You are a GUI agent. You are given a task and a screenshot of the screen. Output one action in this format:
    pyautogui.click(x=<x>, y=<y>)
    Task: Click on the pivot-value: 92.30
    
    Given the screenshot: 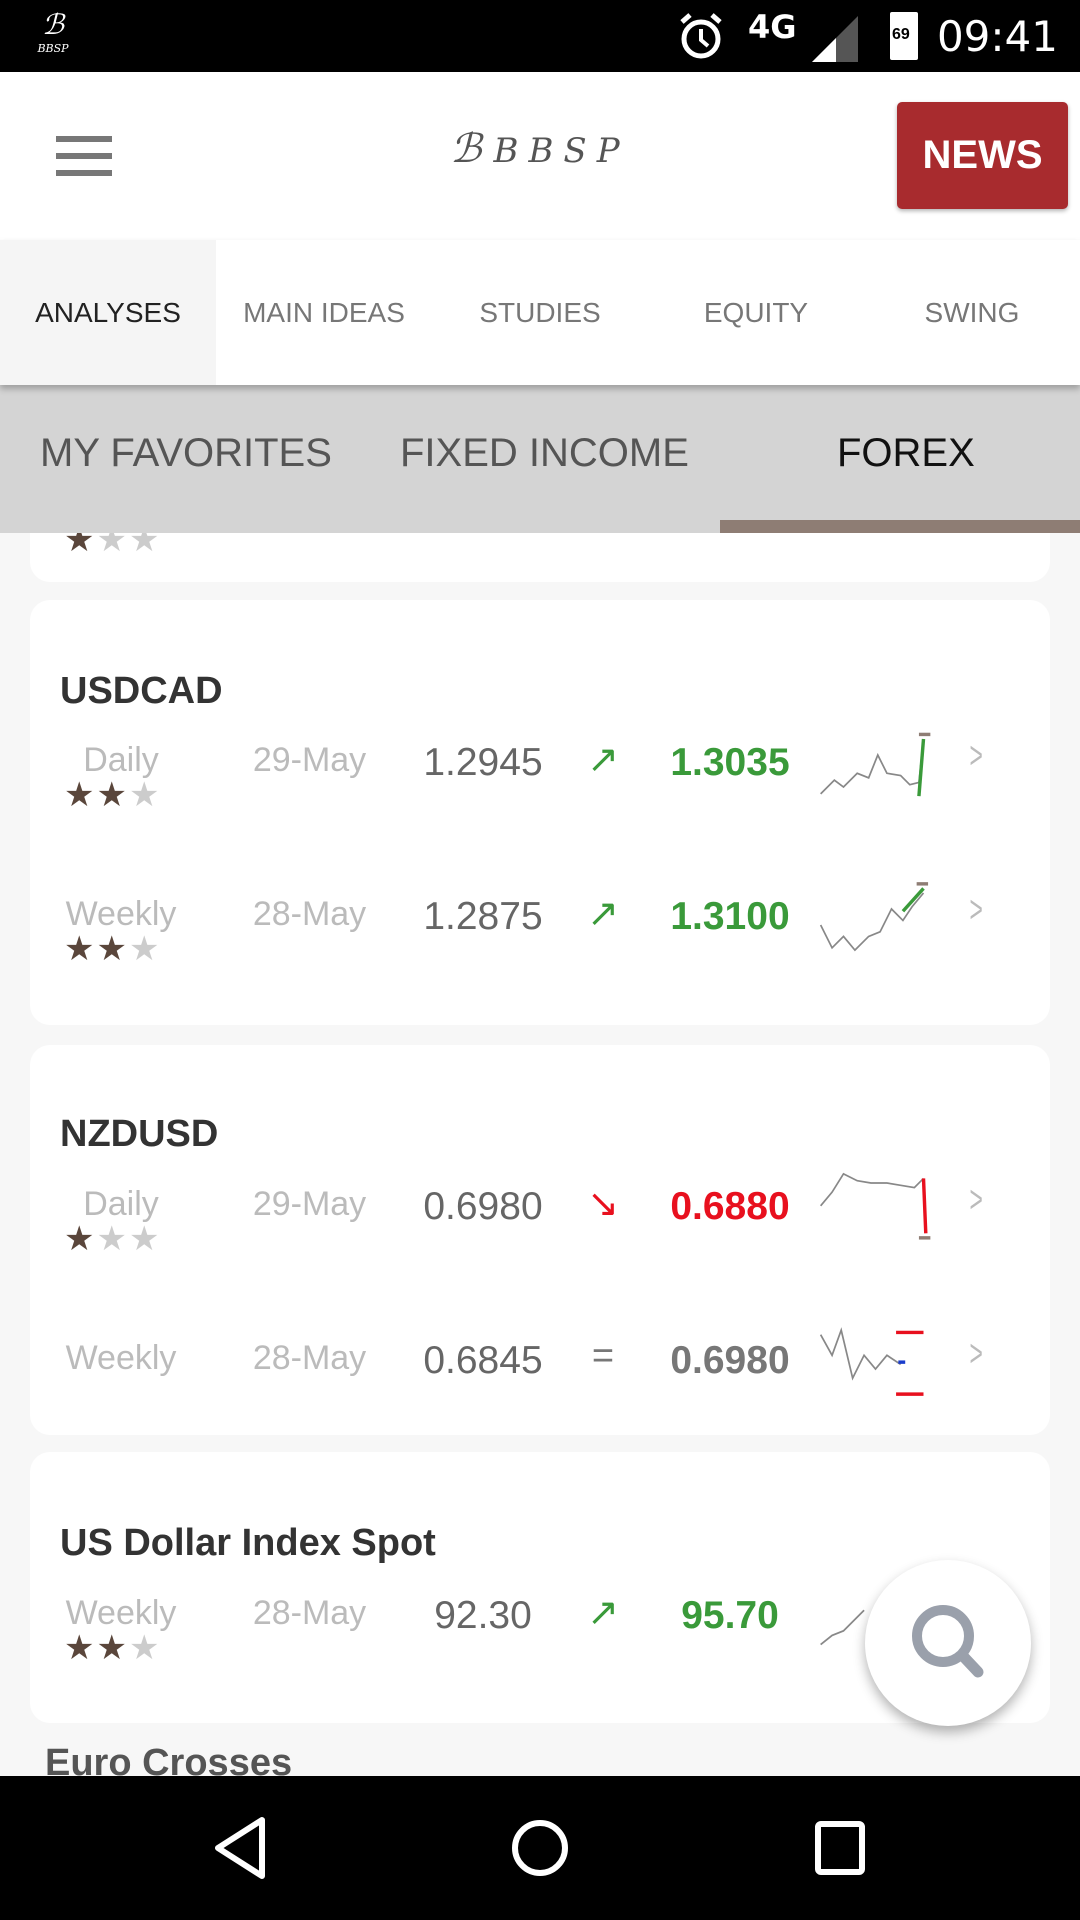 What is the action you would take?
    pyautogui.click(x=483, y=1615)
    